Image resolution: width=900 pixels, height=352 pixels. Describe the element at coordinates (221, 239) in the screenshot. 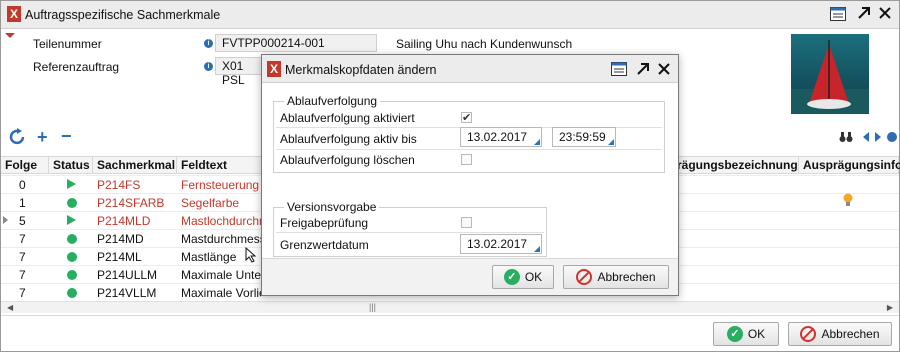

I see `cell-feldtext: Mastdurchmess` at that location.